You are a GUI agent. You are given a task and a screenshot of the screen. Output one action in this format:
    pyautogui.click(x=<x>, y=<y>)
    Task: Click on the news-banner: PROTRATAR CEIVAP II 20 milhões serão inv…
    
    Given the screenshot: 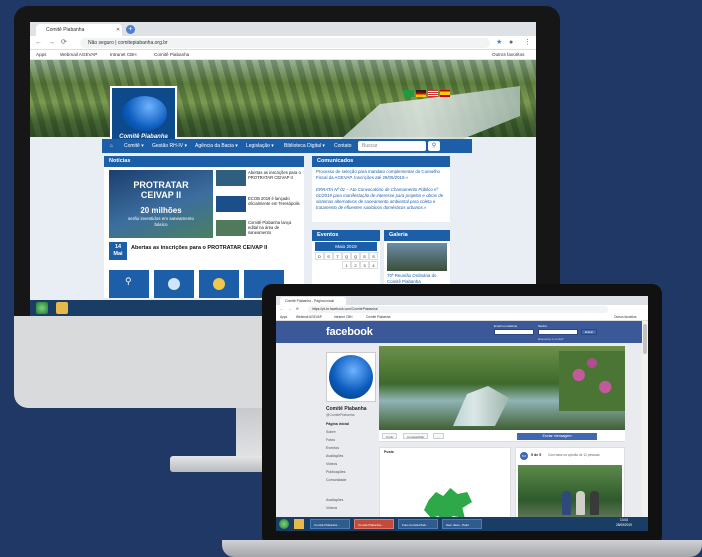 What is the action you would take?
    pyautogui.click(x=161, y=204)
    